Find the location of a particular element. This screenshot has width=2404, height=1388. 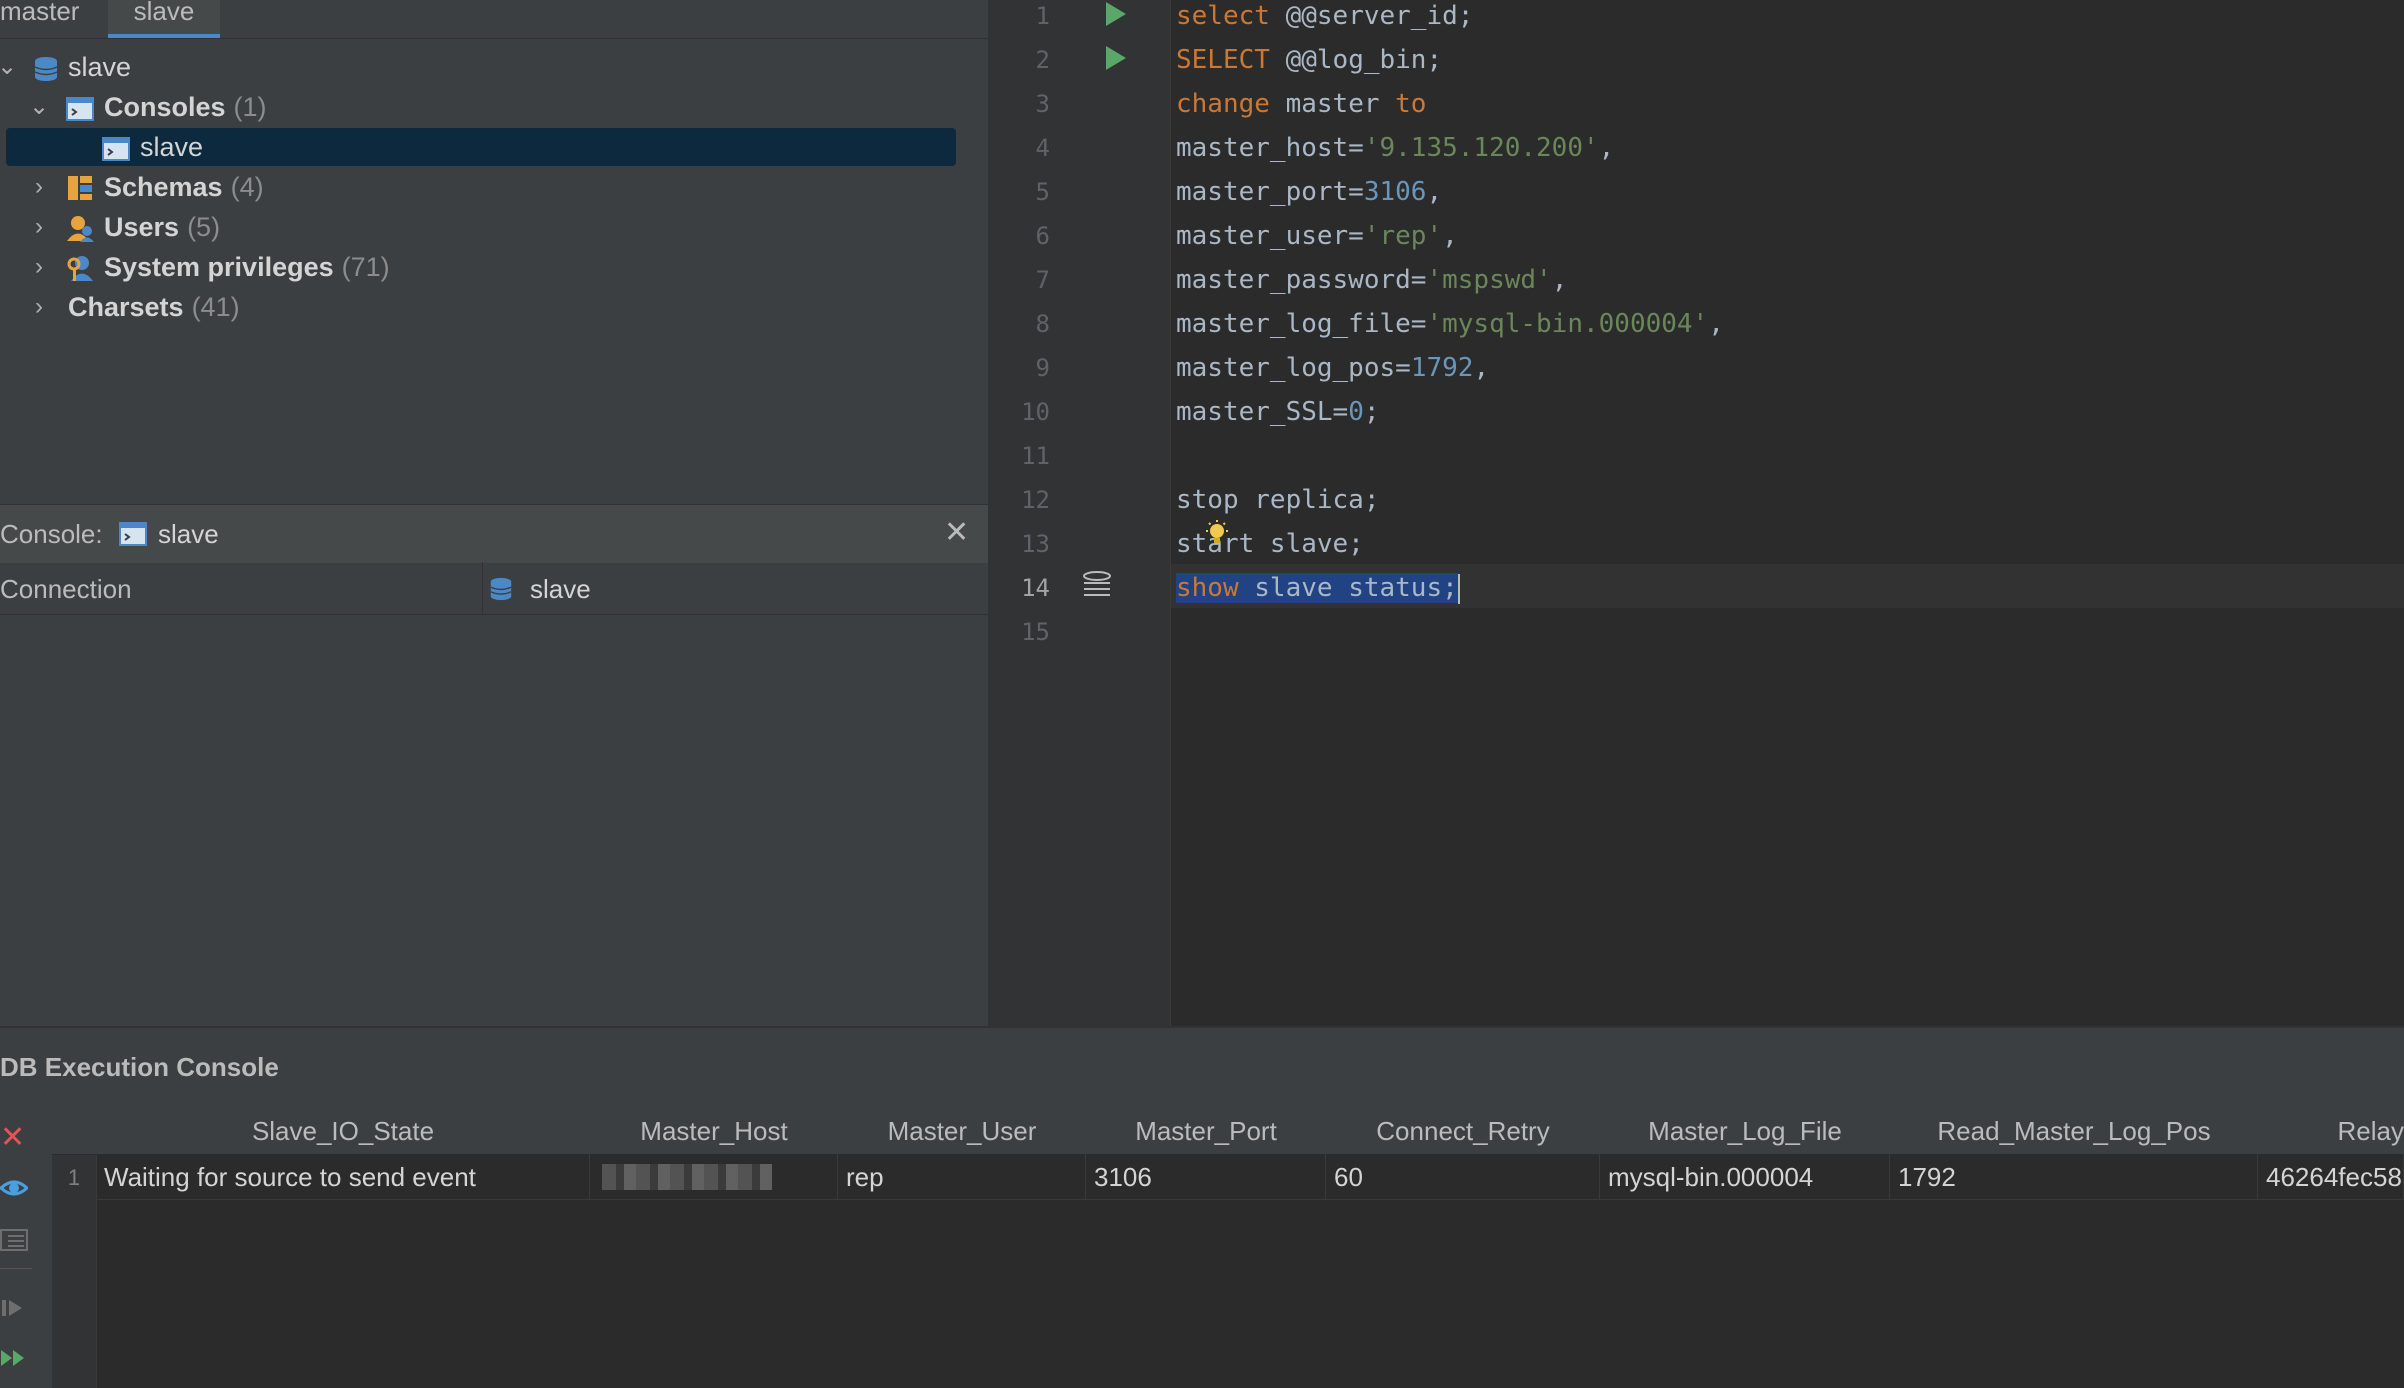

connection-row: Connection slave is located at coordinates (494, 588).